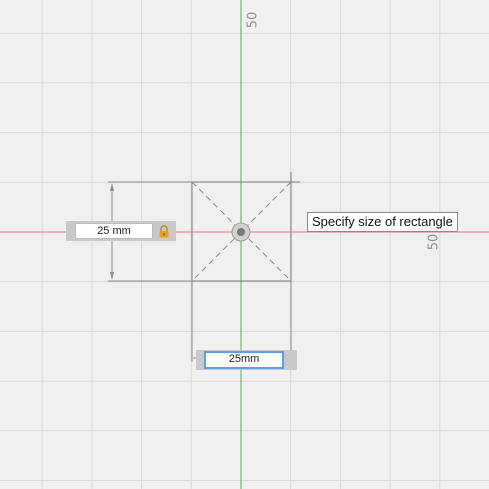  What do you see at coordinates (382, 222) in the screenshot?
I see `tooltip: Specify size of rectangle` at bounding box center [382, 222].